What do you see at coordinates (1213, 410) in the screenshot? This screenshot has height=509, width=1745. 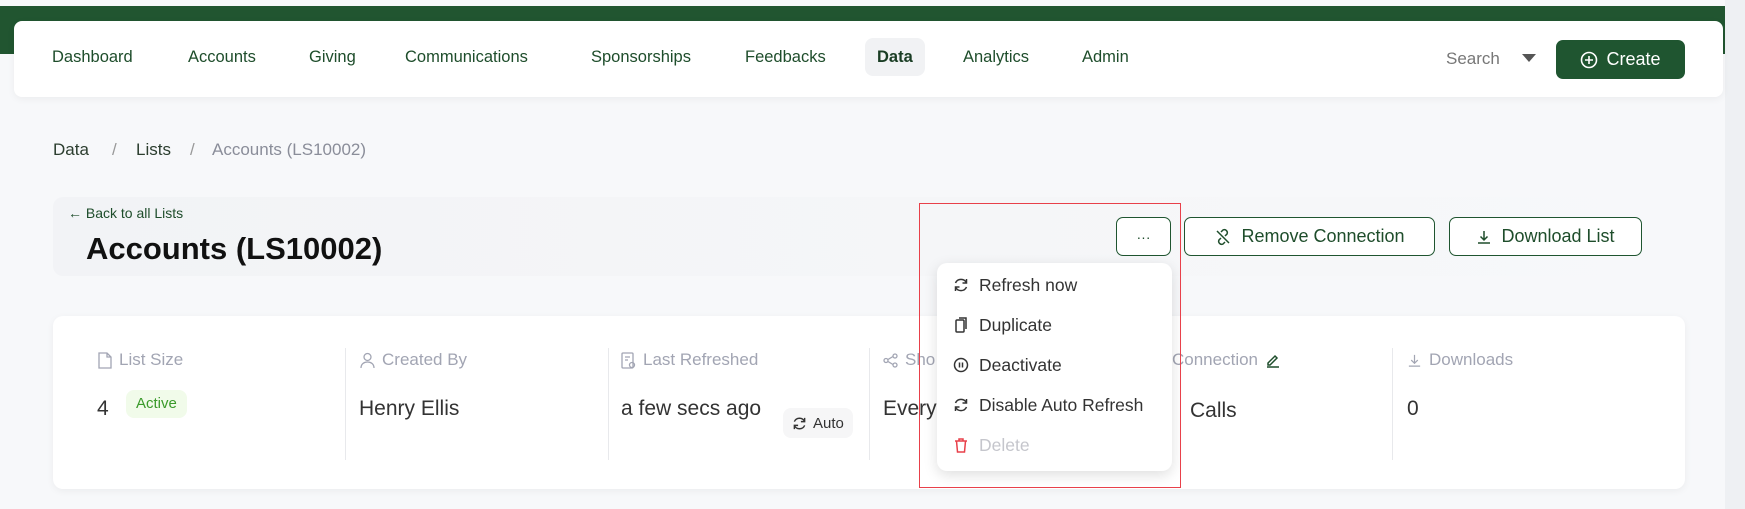 I see `connection-value: Calls` at bounding box center [1213, 410].